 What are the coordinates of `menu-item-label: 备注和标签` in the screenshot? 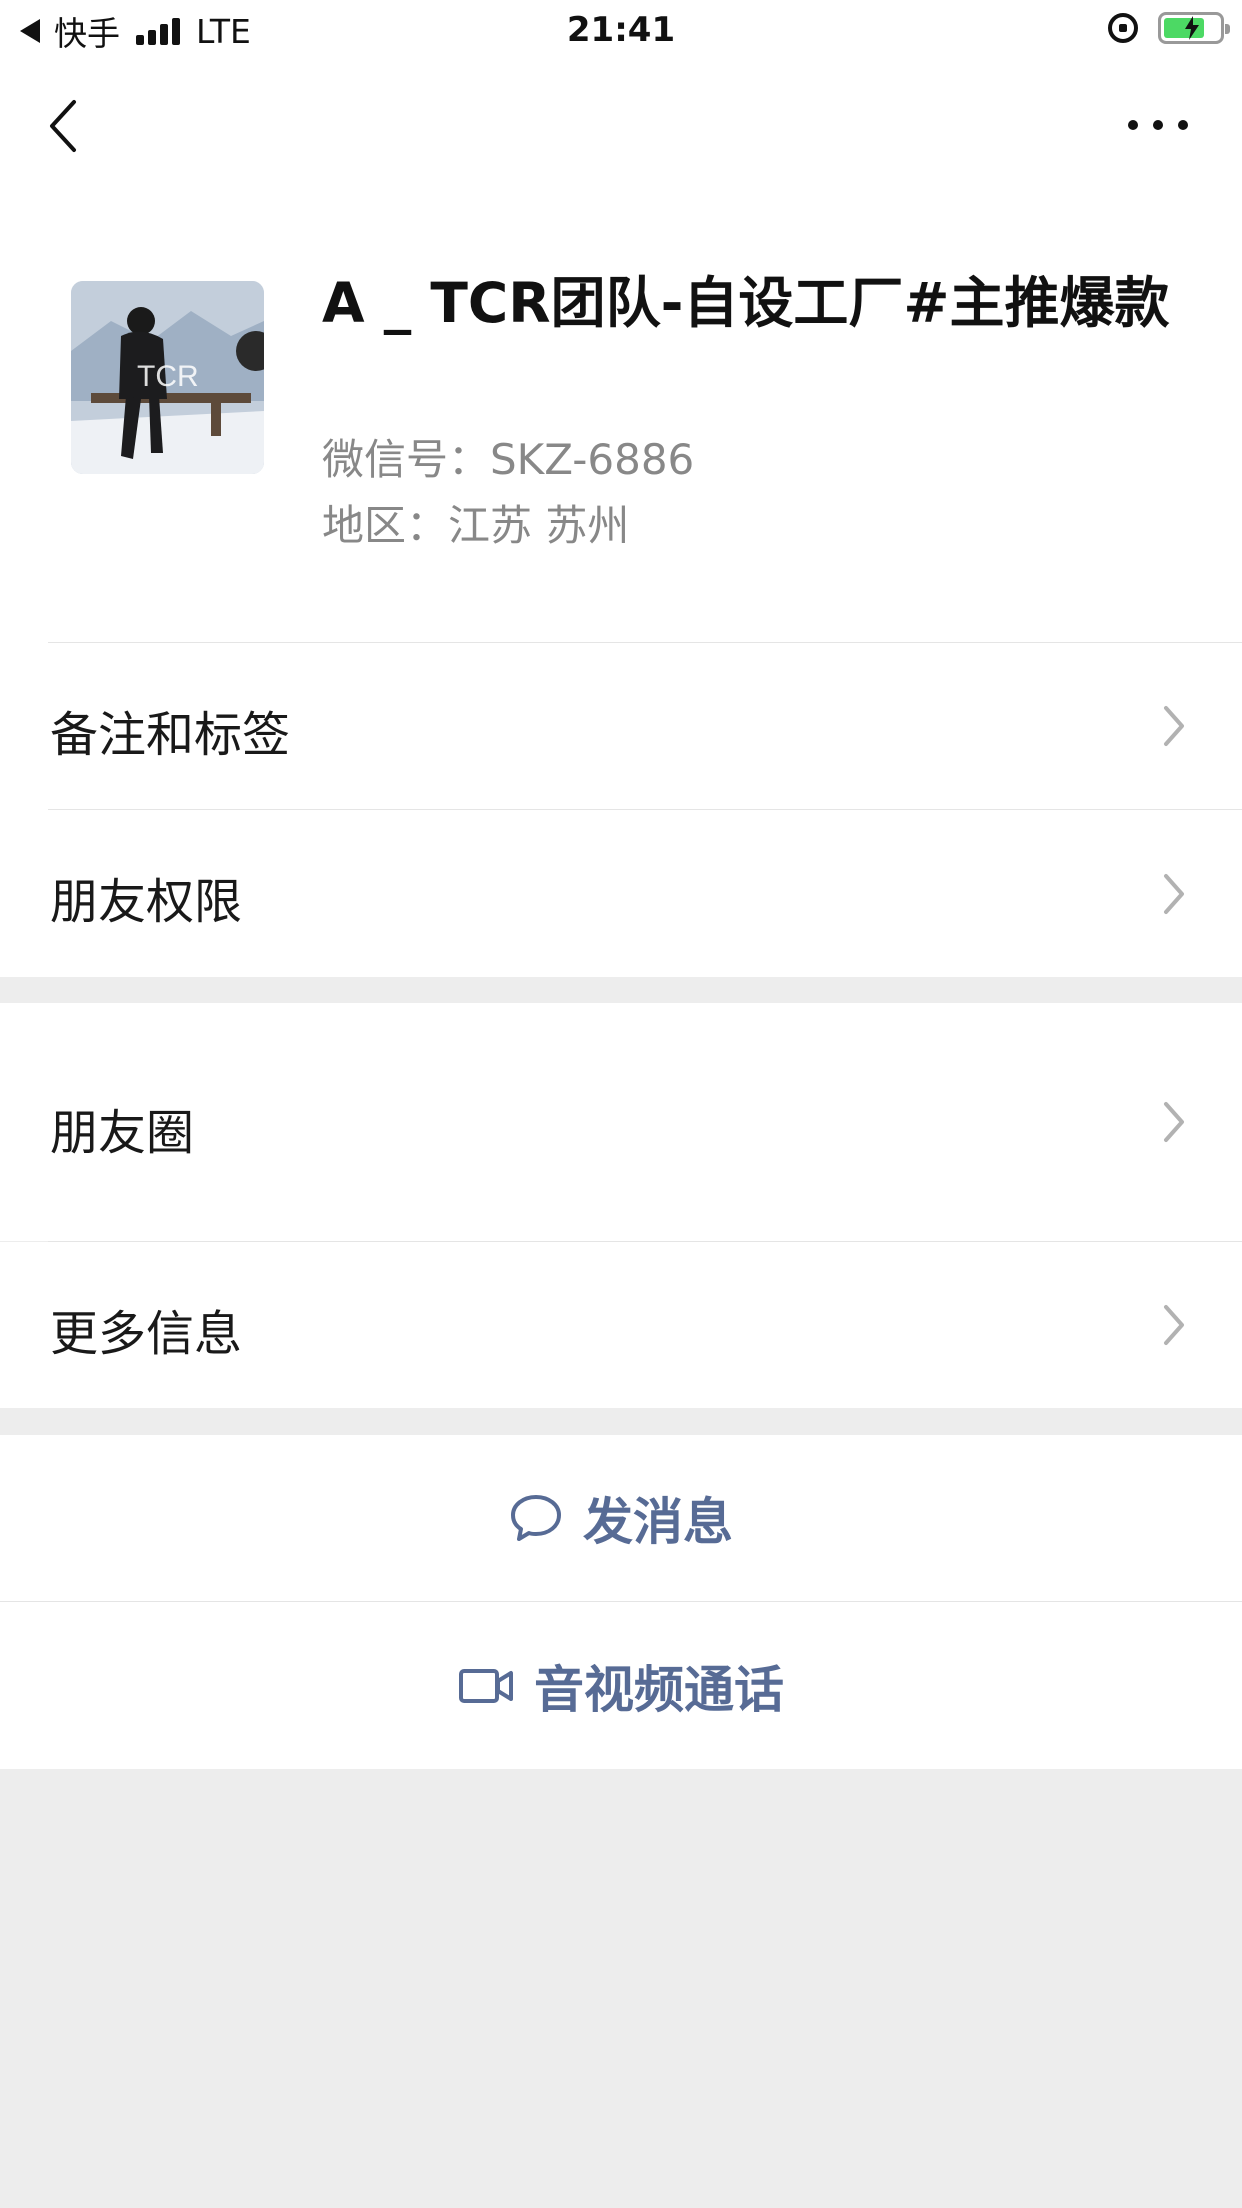 It's located at (170, 735).